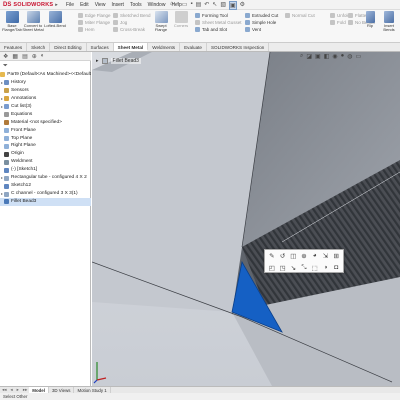  What do you see at coordinates (191, 5) in the screenshot?
I see `save-icon: ▪` at bounding box center [191, 5].